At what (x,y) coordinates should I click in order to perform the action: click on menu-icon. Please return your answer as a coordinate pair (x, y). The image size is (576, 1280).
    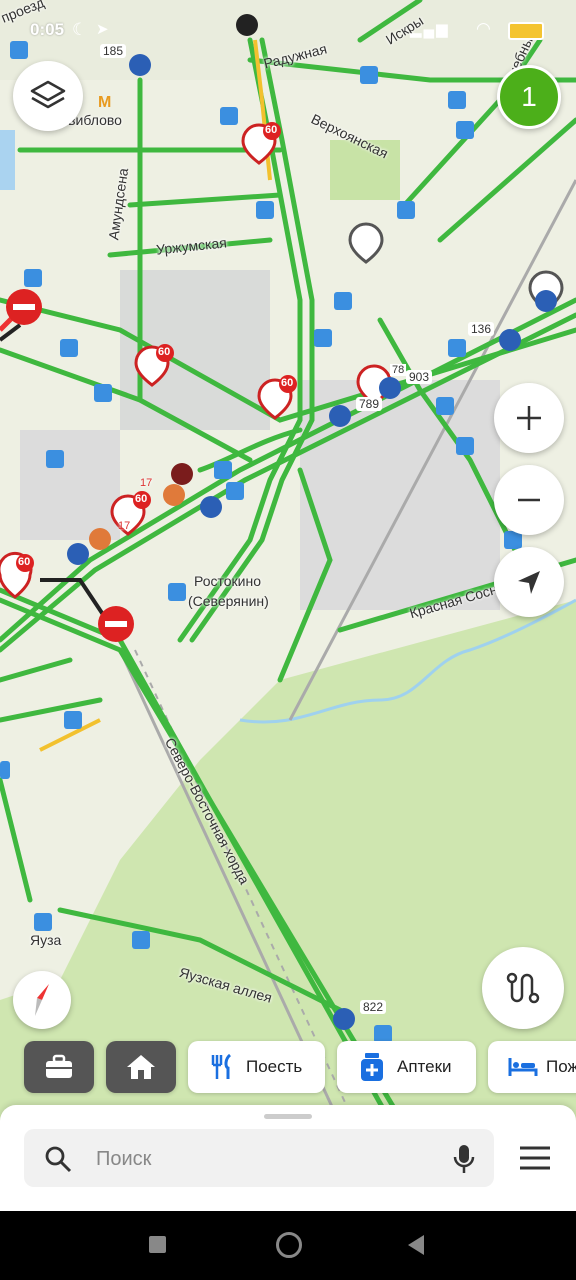
    Looking at the image, I should click on (535, 1158).